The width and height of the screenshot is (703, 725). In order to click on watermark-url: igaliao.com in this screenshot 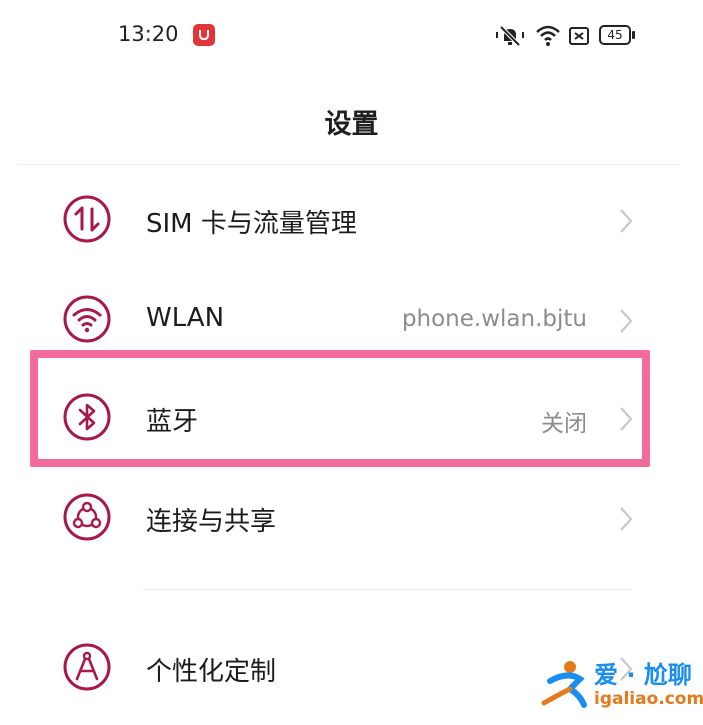, I will do `click(648, 699)`.